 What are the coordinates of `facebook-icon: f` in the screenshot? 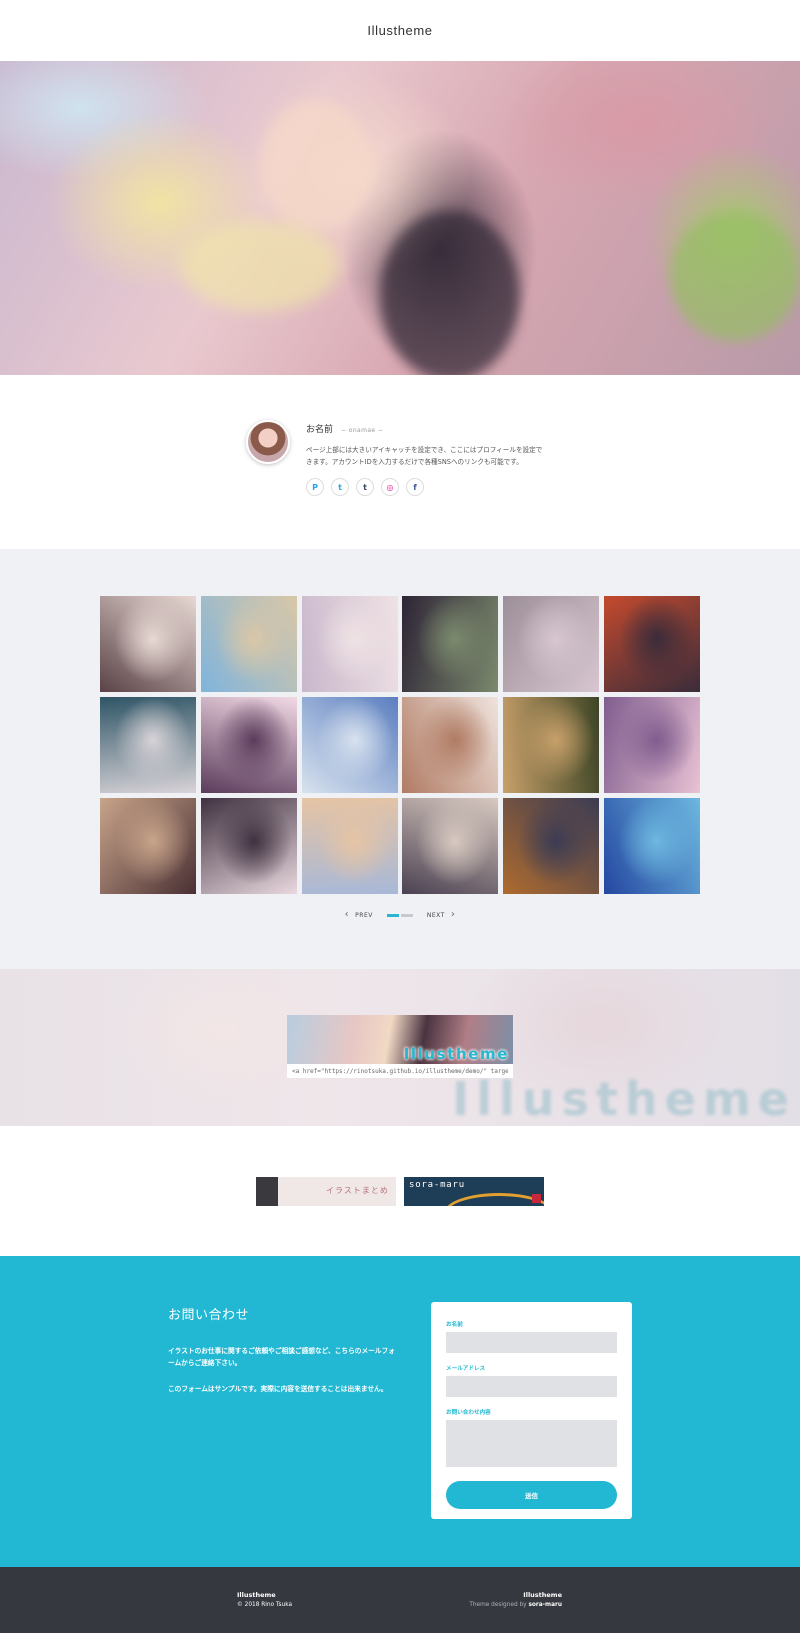 It's located at (415, 487).